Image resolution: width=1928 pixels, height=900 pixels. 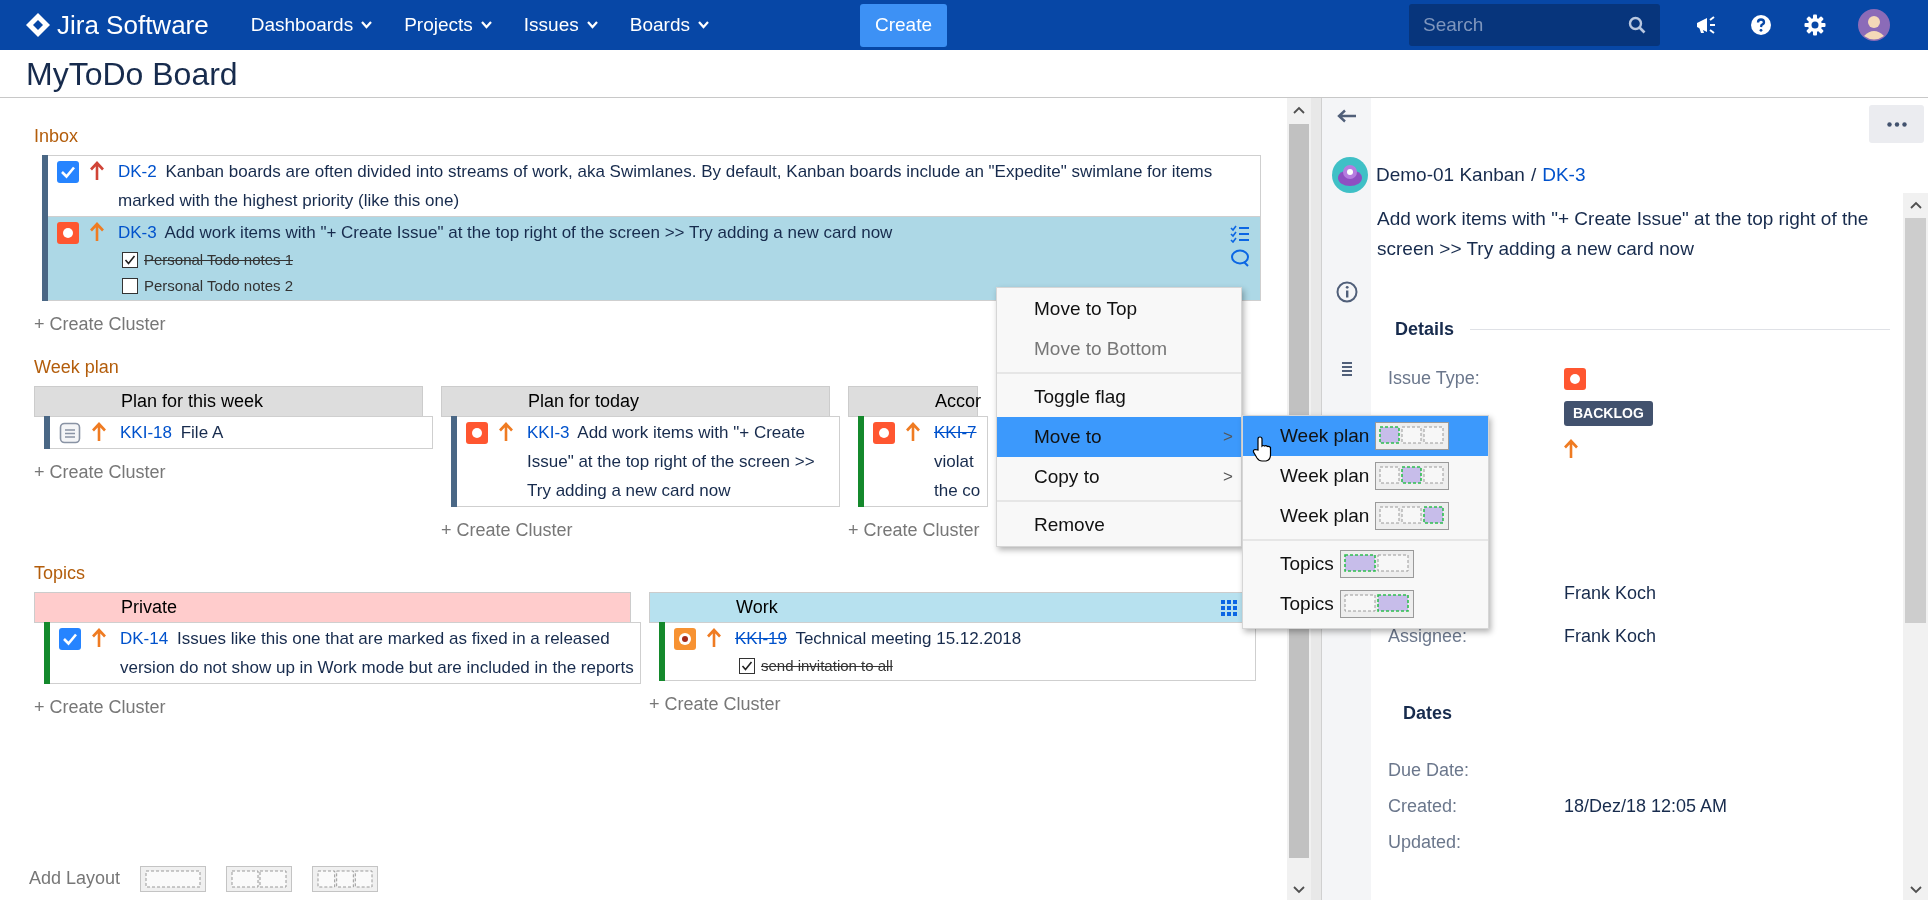 I want to click on card-text: KKI-19 Technical meeting 15.12.2018, so click(x=879, y=639).